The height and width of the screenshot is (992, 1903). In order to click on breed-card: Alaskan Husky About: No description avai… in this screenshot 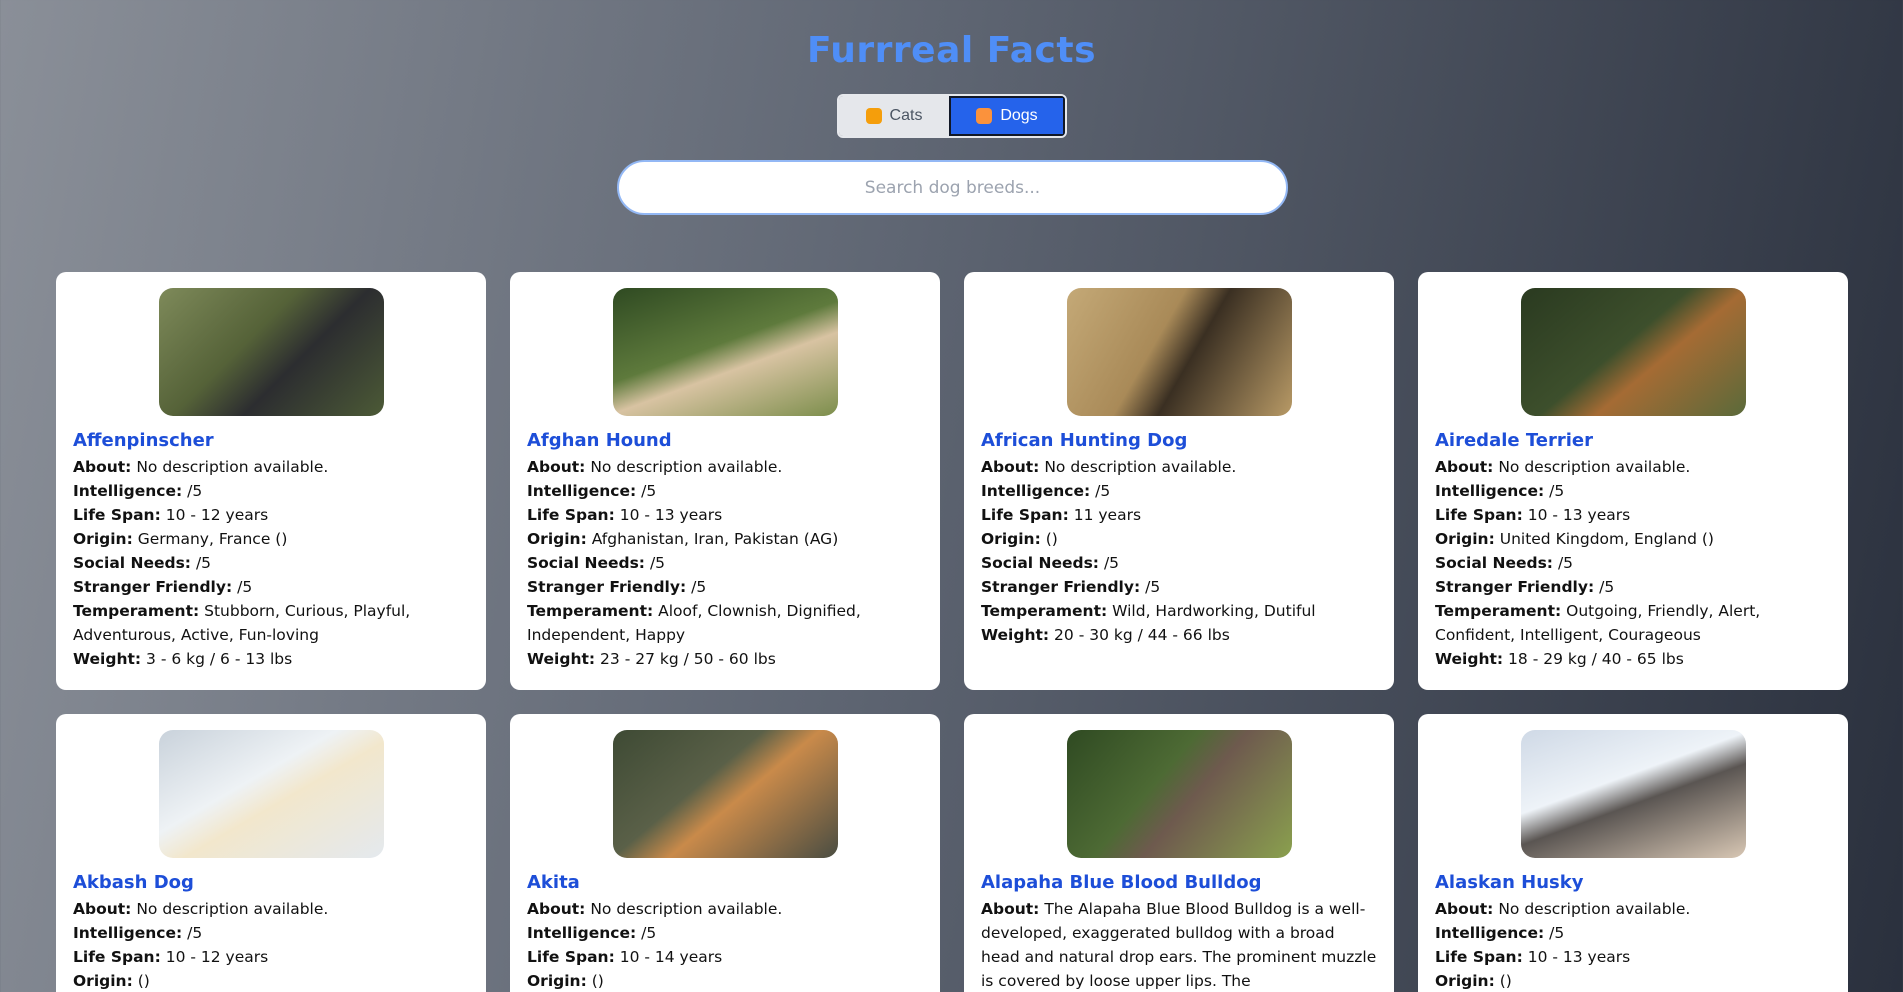, I will do `click(1633, 853)`.